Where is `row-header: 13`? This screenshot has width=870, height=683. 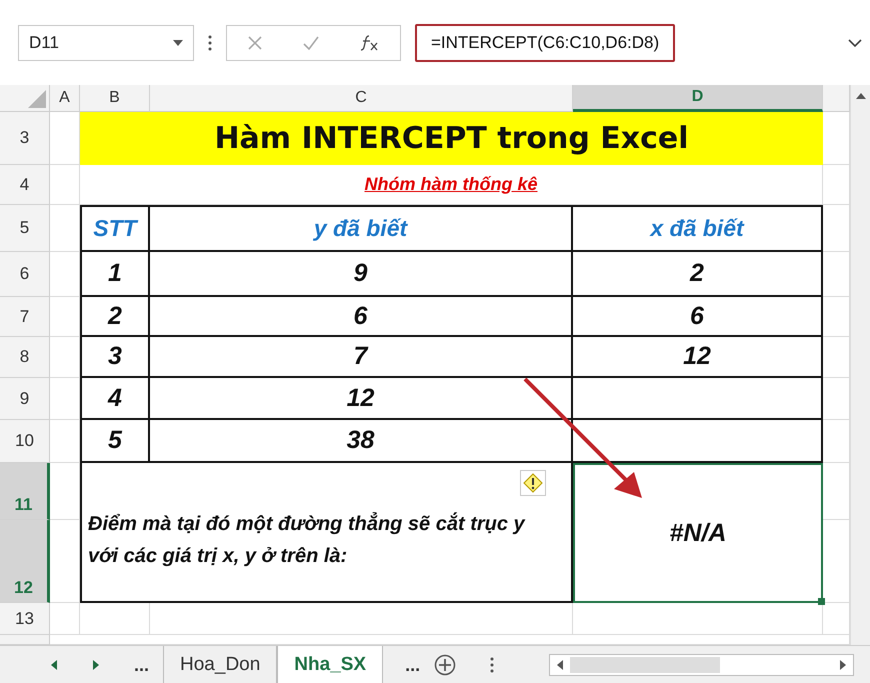 row-header: 13 is located at coordinates (25, 619).